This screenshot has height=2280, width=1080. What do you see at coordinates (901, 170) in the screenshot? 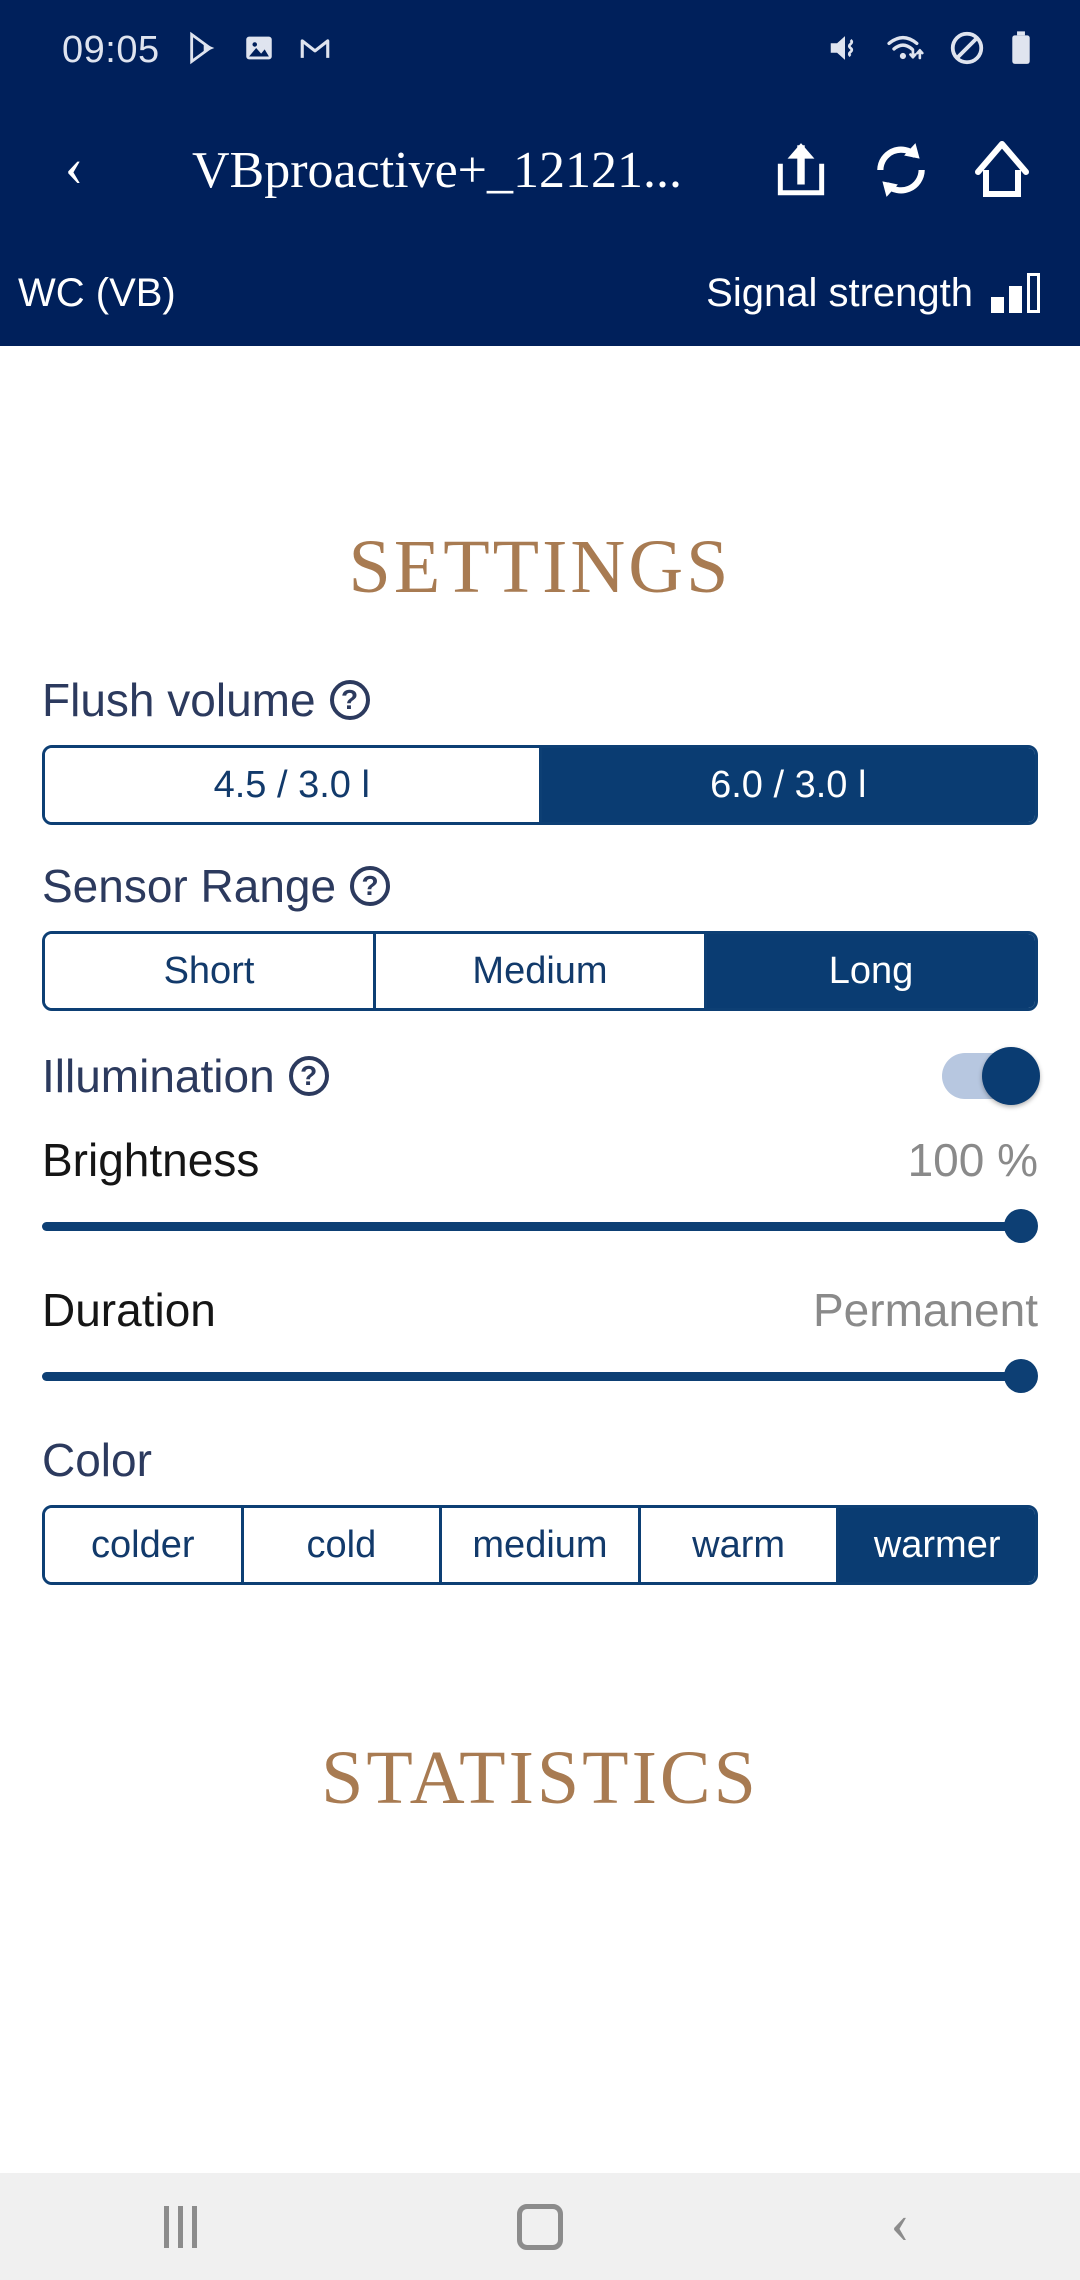
I see `refresh-icon` at bounding box center [901, 170].